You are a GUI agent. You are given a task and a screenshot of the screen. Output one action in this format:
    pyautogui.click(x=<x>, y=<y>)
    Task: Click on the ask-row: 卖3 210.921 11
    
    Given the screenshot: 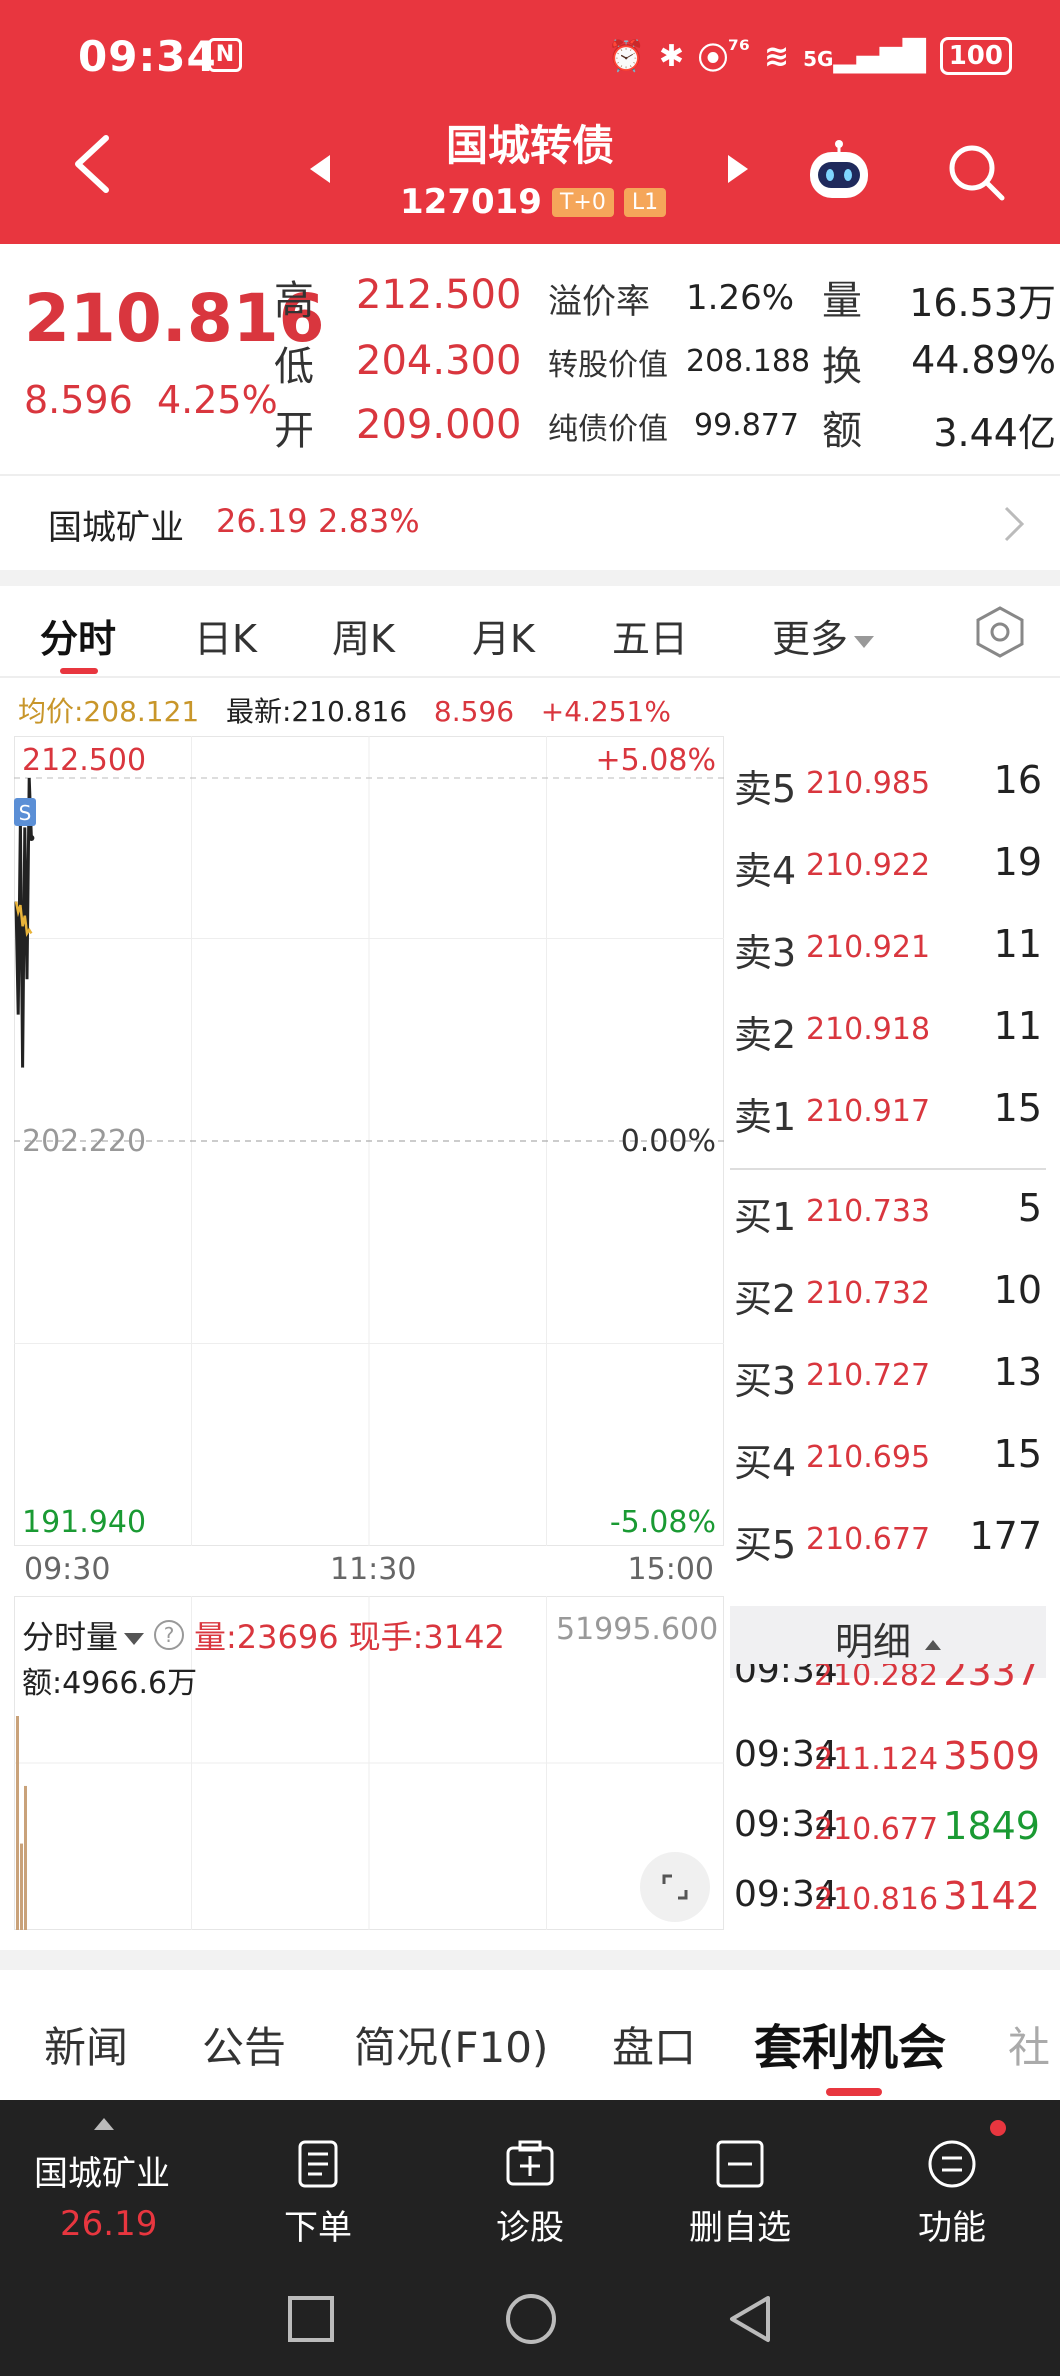 What is the action you would take?
    pyautogui.click(x=888, y=949)
    